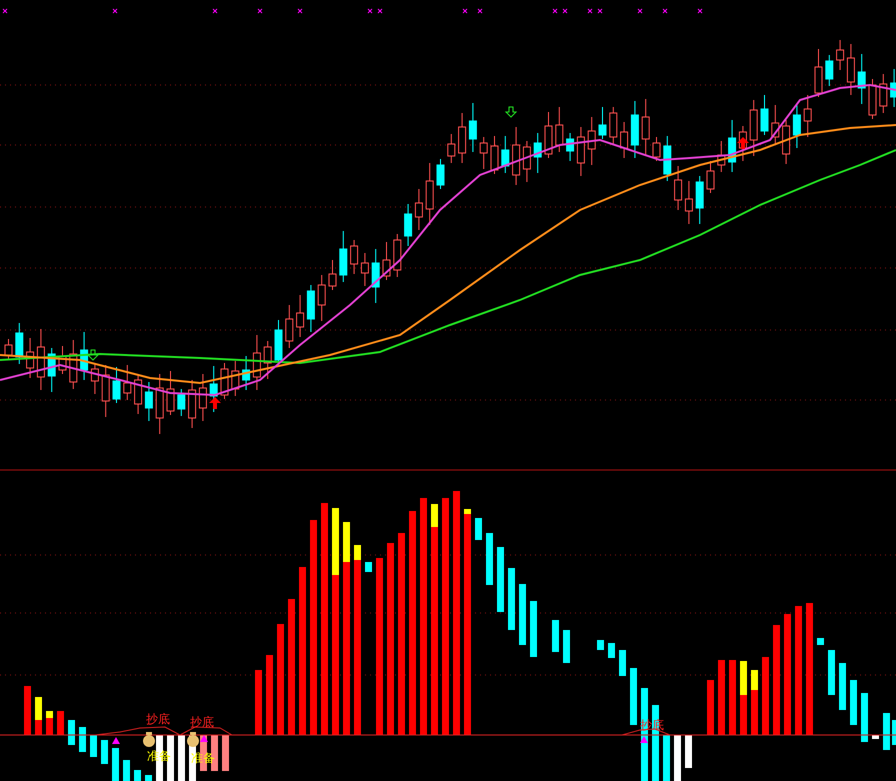 The width and height of the screenshot is (896, 781). I want to click on up-arrow-icon, so click(743, 143).